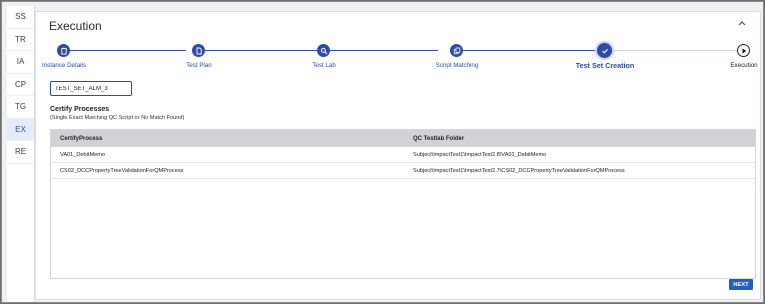  I want to click on step-label: Execution, so click(744, 65).